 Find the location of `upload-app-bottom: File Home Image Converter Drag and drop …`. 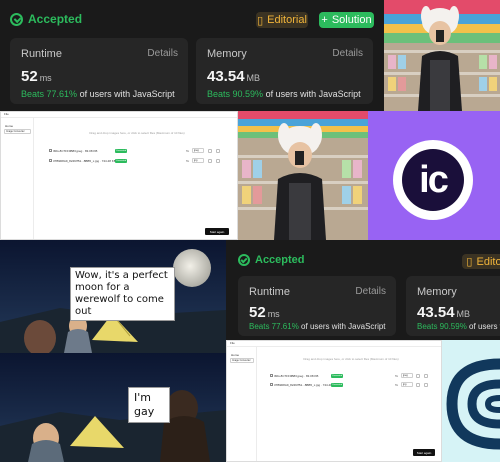

upload-app-bottom: File Home Image Converter Drag and drop … is located at coordinates (334, 401).